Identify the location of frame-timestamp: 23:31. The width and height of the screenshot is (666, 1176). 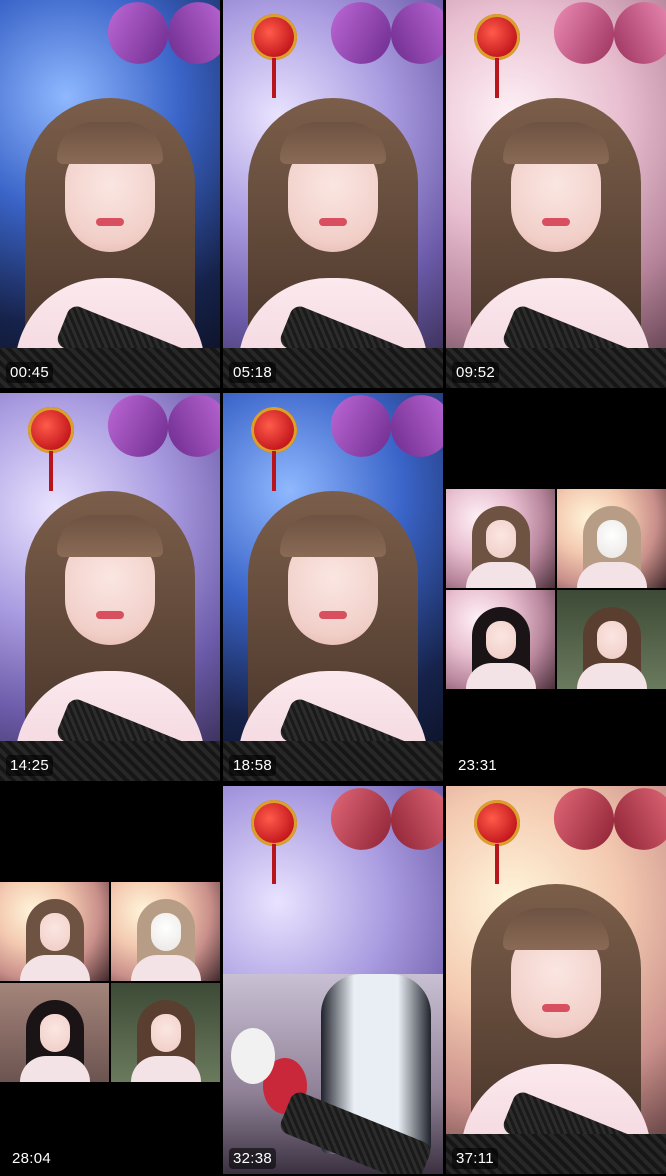
(478, 765).